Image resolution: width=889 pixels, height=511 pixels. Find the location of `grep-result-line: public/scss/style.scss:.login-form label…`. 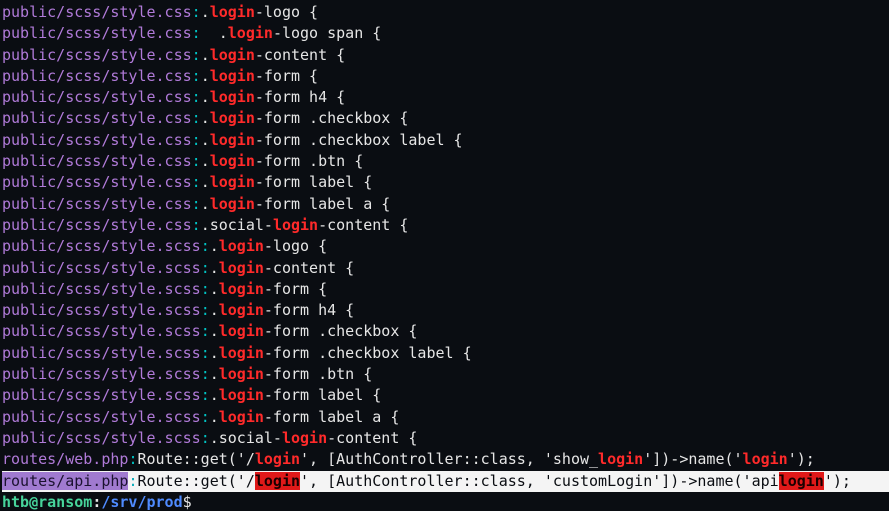

grep-result-line: public/scss/style.scss:.login-form label… is located at coordinates (445, 395).